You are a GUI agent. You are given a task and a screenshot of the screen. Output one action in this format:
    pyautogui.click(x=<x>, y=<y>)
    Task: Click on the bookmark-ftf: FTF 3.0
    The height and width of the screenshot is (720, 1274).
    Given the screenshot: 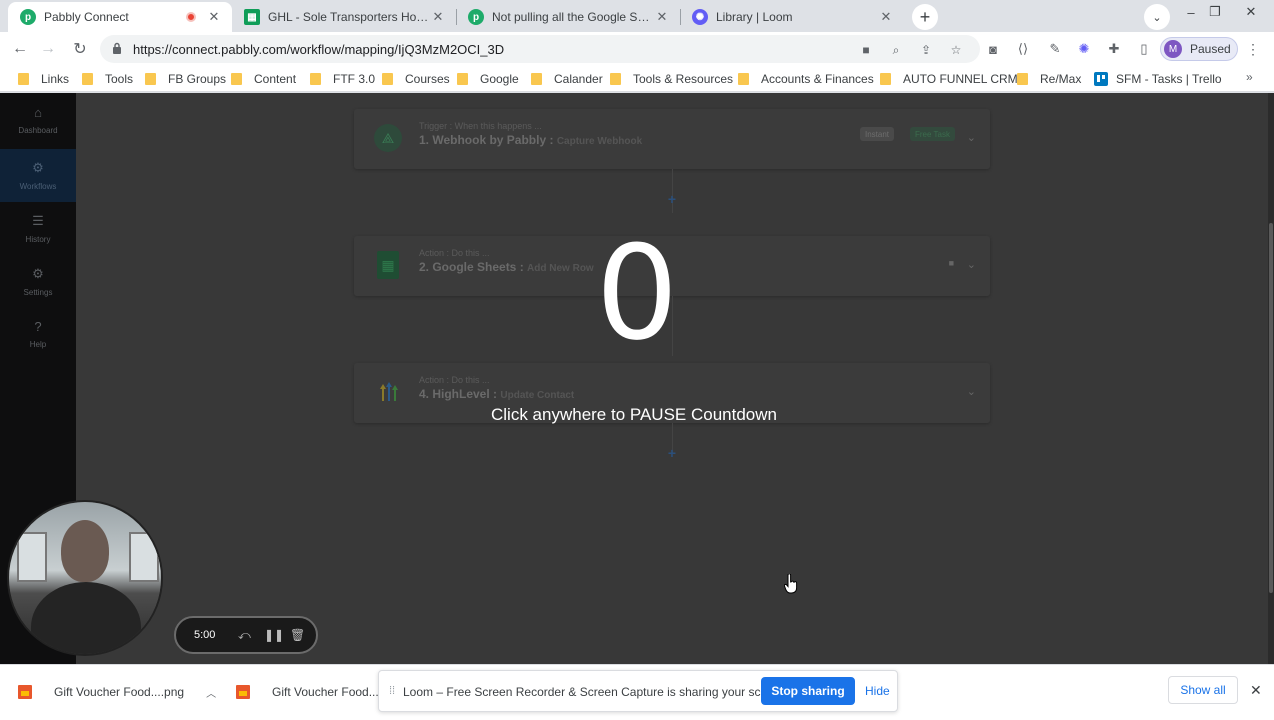 What is the action you would take?
    pyautogui.click(x=342, y=79)
    